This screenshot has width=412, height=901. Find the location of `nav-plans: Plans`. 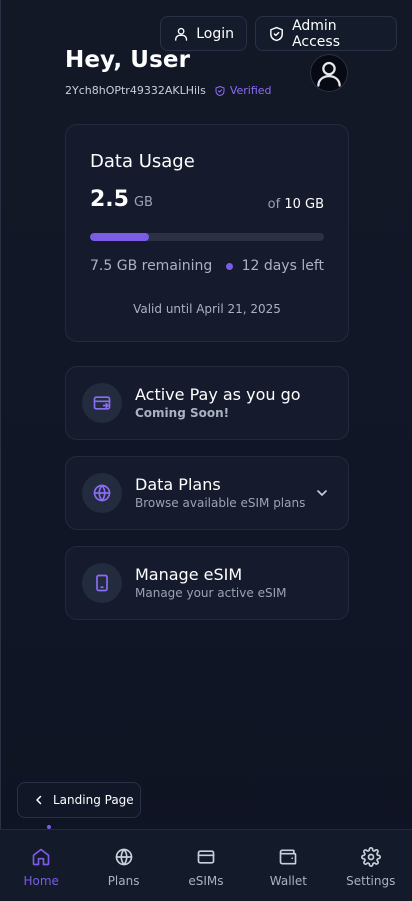

nav-plans: Plans is located at coordinates (124, 867).